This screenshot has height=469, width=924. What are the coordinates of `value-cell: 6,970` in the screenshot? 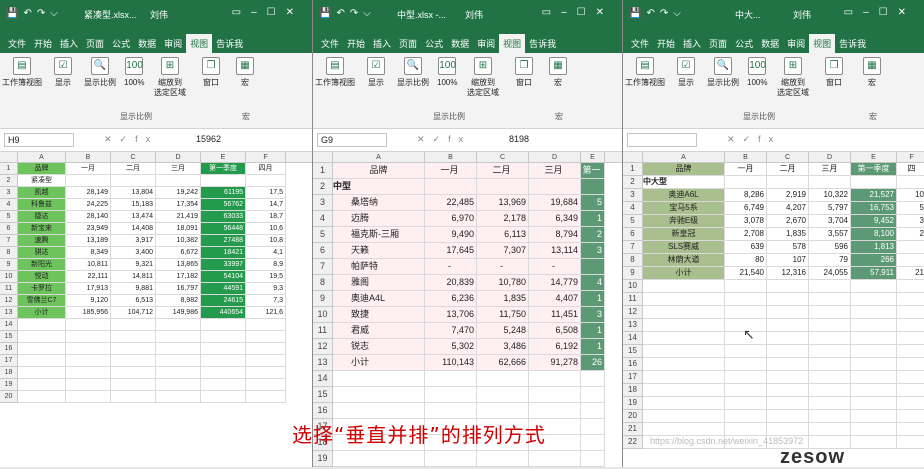 It's located at (451, 219).